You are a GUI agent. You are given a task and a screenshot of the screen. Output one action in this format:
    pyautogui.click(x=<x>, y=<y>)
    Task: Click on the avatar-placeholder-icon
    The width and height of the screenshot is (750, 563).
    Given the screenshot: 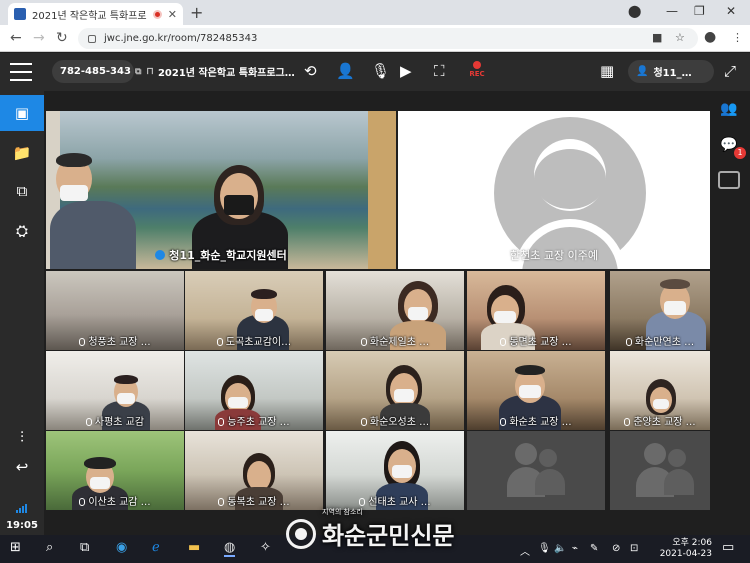 What is the action you would take?
    pyautogui.click(x=570, y=190)
    